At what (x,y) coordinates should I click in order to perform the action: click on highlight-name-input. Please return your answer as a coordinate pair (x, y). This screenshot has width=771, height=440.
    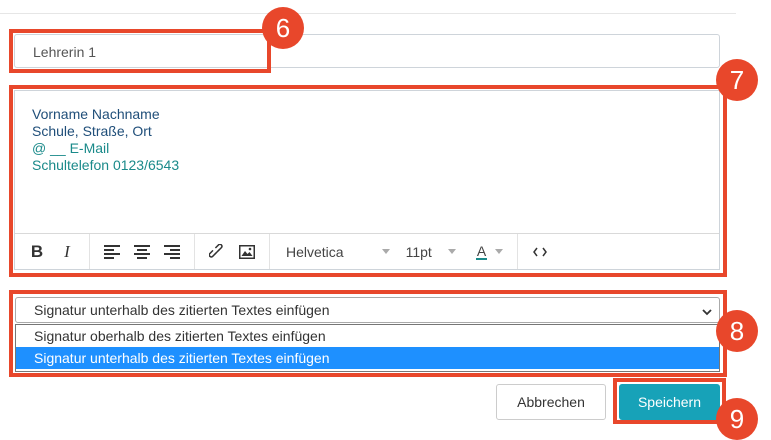
    Looking at the image, I should click on (140, 51).